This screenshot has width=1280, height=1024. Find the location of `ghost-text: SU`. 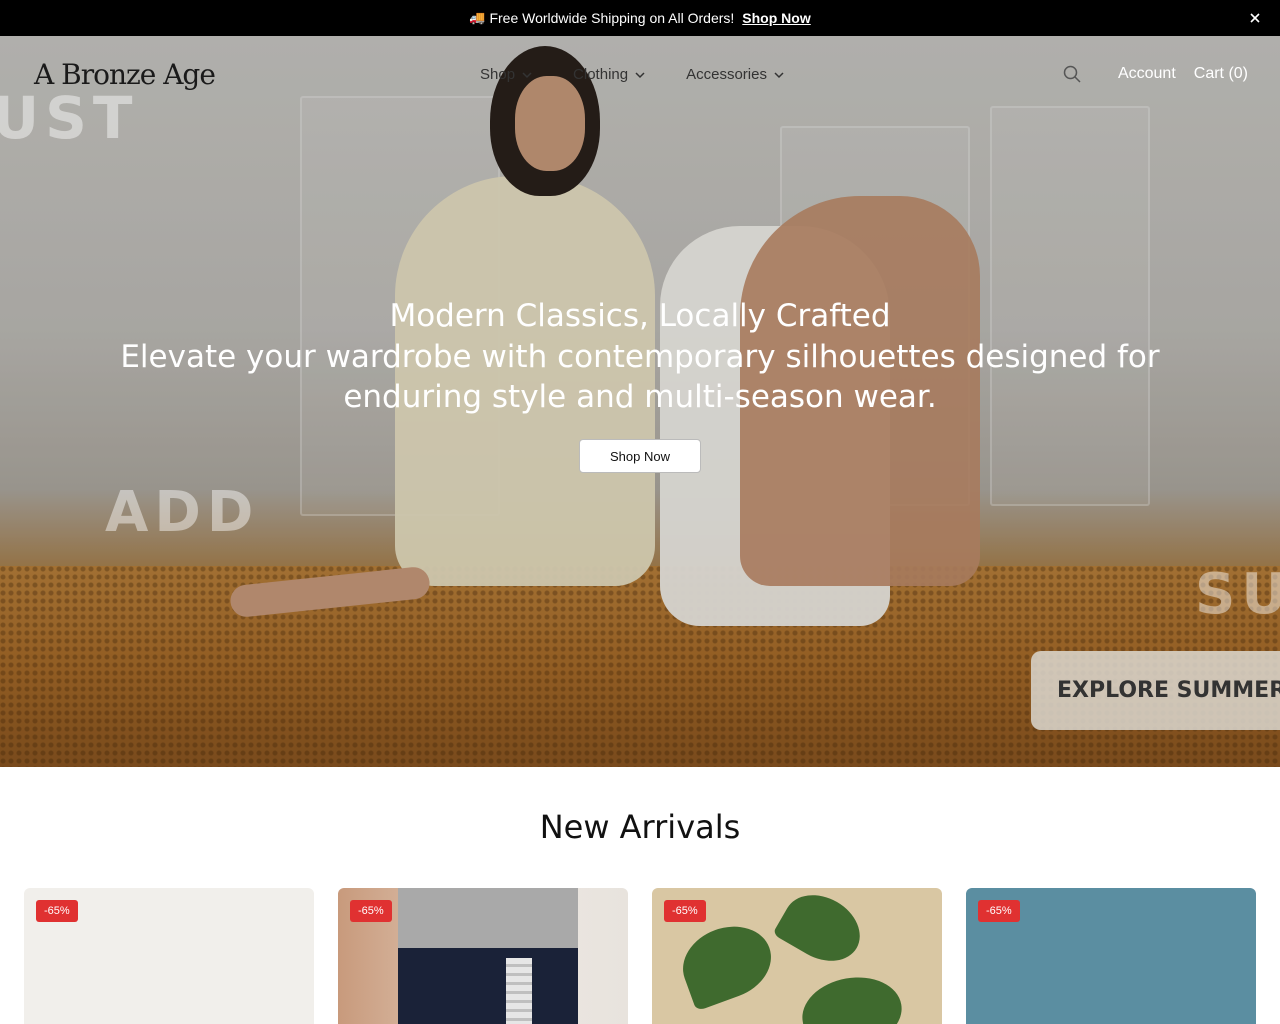

ghost-text: SU is located at coordinates (1237, 594).